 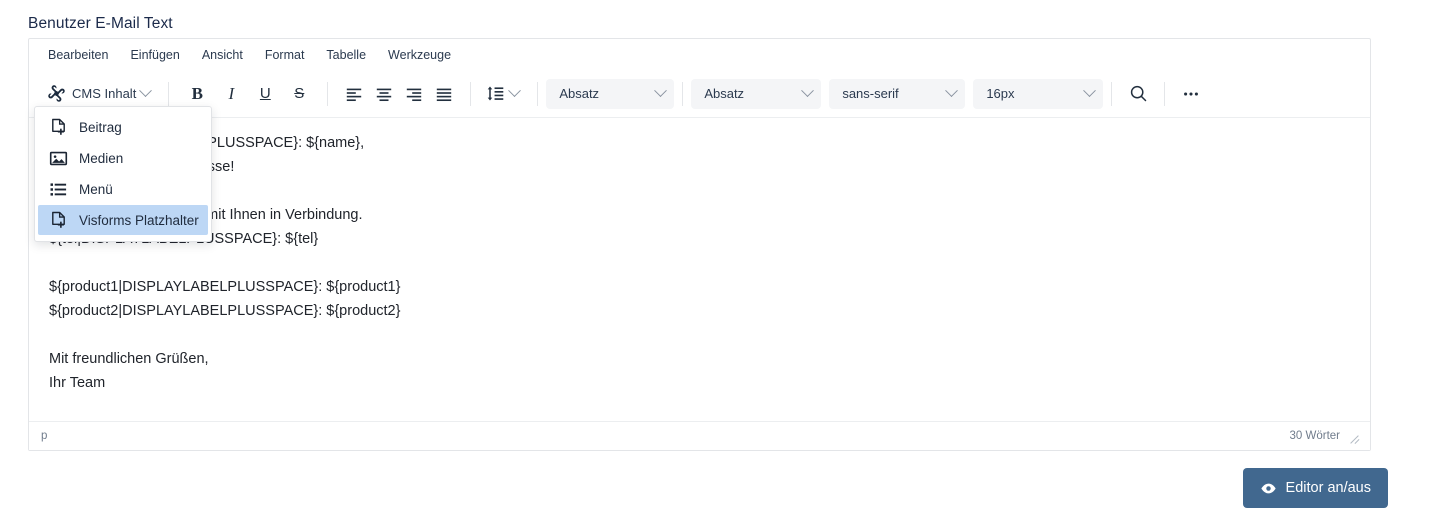 I want to click on word-count: 30 Wörter, so click(x=1315, y=436).